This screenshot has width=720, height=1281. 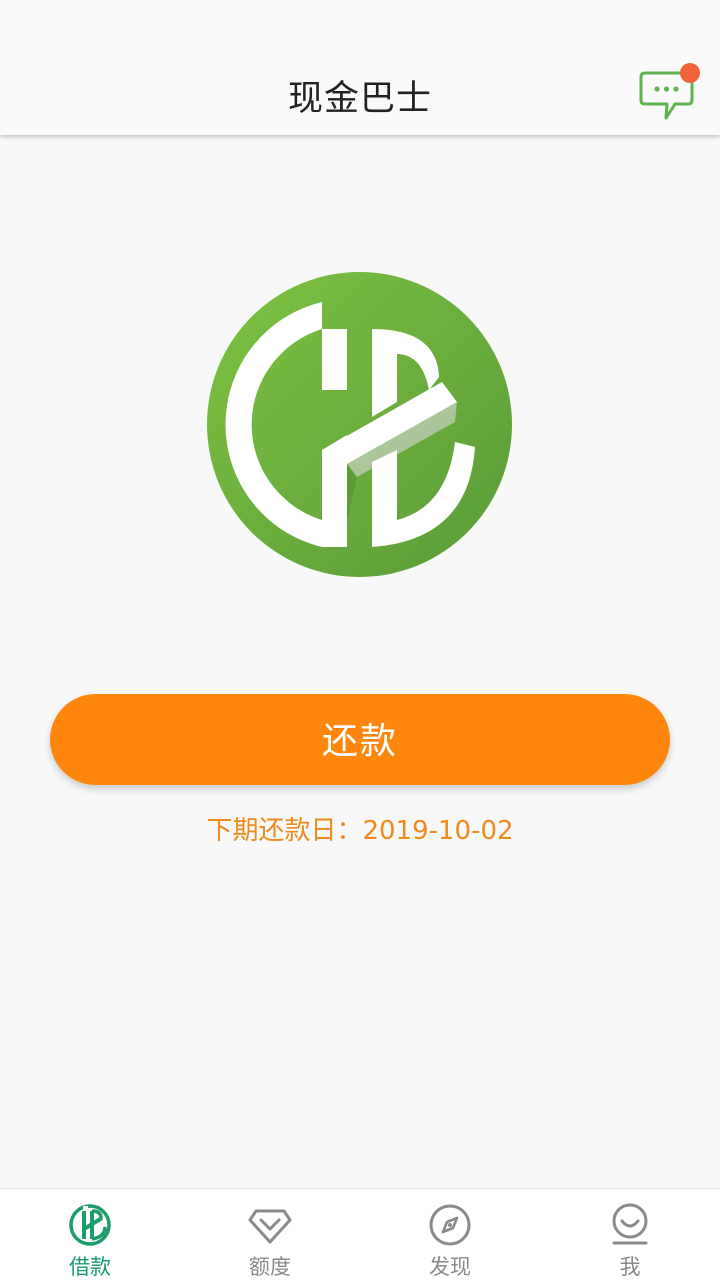 I want to click on chat-bubble-icon, so click(x=669, y=91).